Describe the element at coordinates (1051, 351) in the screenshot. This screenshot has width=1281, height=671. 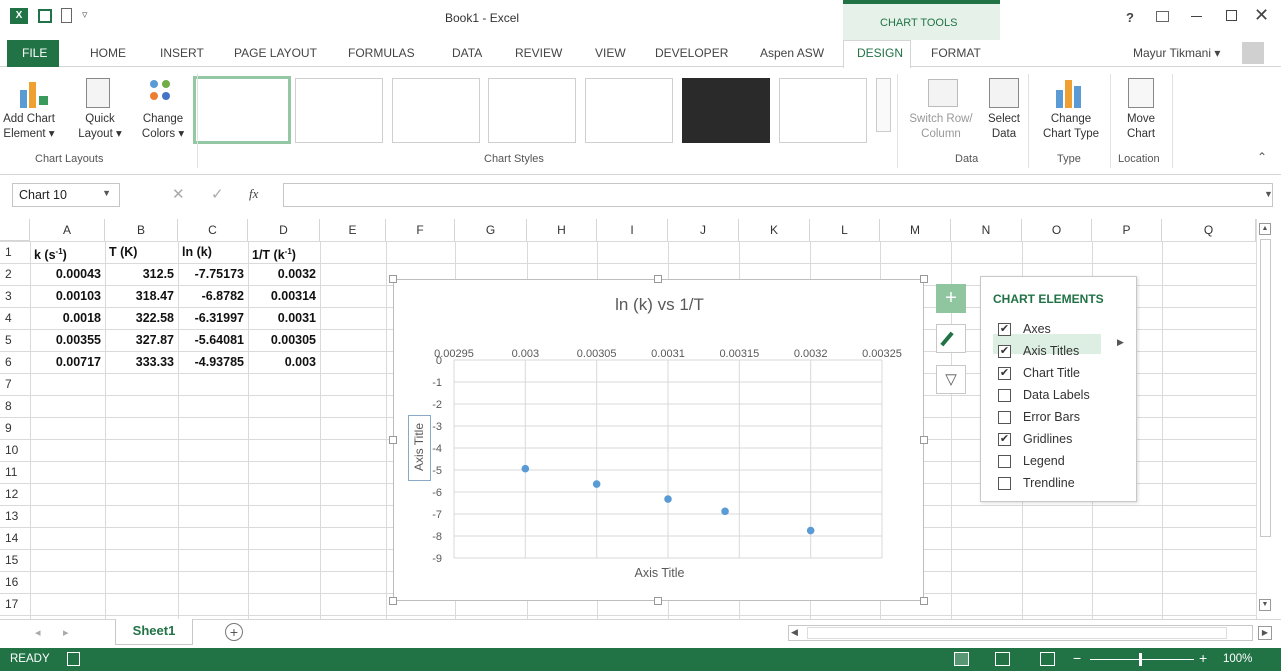
I see `label-axis-titles: Axis Titles` at that location.